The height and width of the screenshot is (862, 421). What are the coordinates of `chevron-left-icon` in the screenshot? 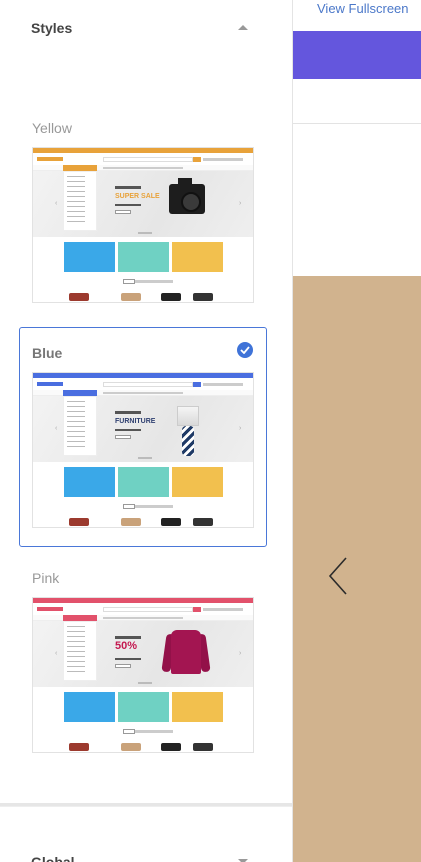 It's located at (338, 576).